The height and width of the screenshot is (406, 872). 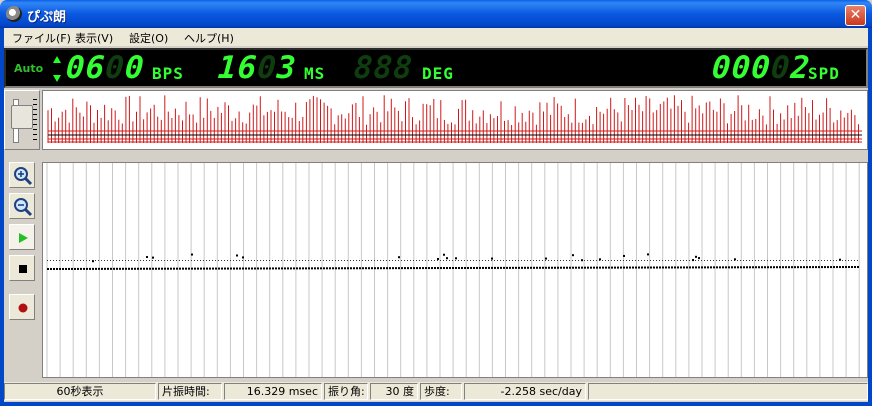 I want to click on zoom-out-icon, so click(x=23, y=207).